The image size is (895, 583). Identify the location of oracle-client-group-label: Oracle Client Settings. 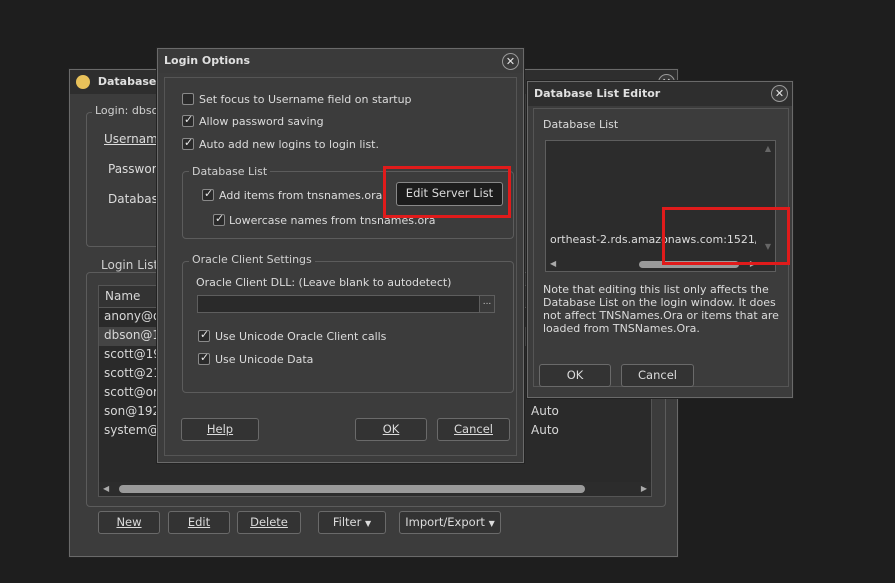
(252, 259).